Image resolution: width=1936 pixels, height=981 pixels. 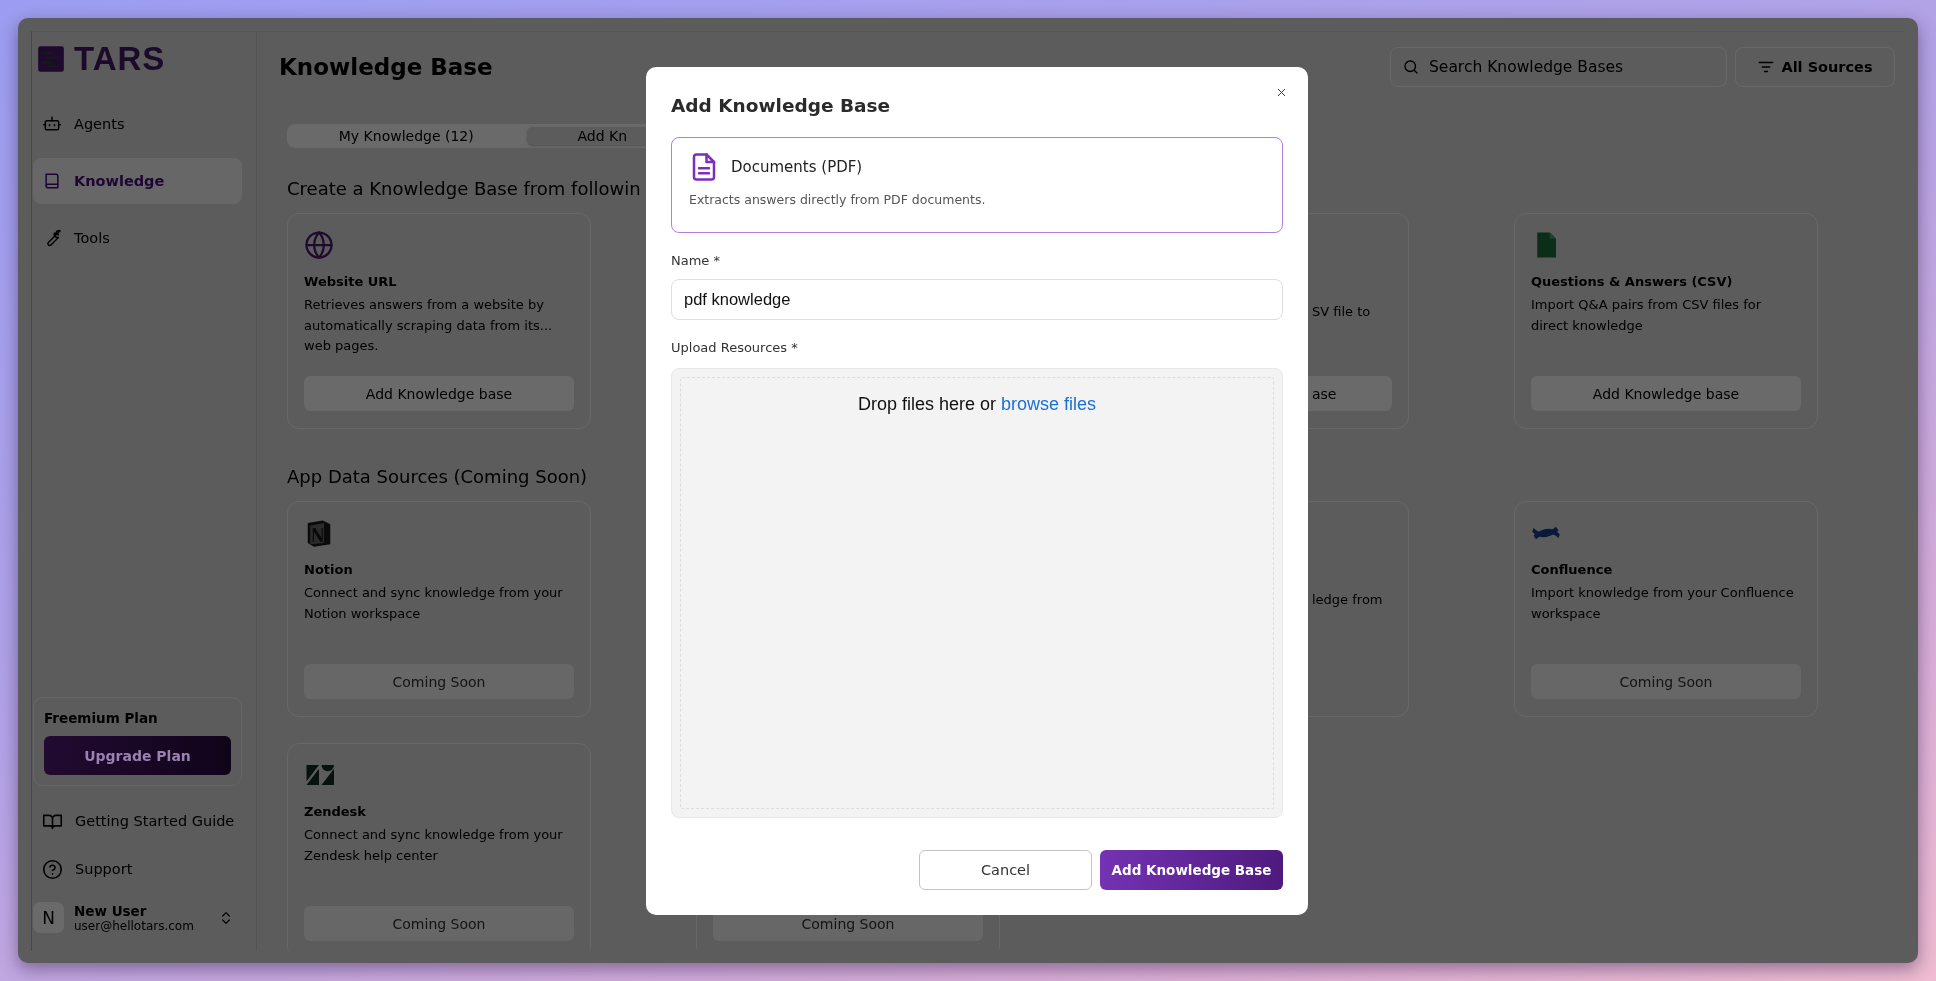 I want to click on card-description: Import knowledge from your Confluence workspace, so click(x=1663, y=603).